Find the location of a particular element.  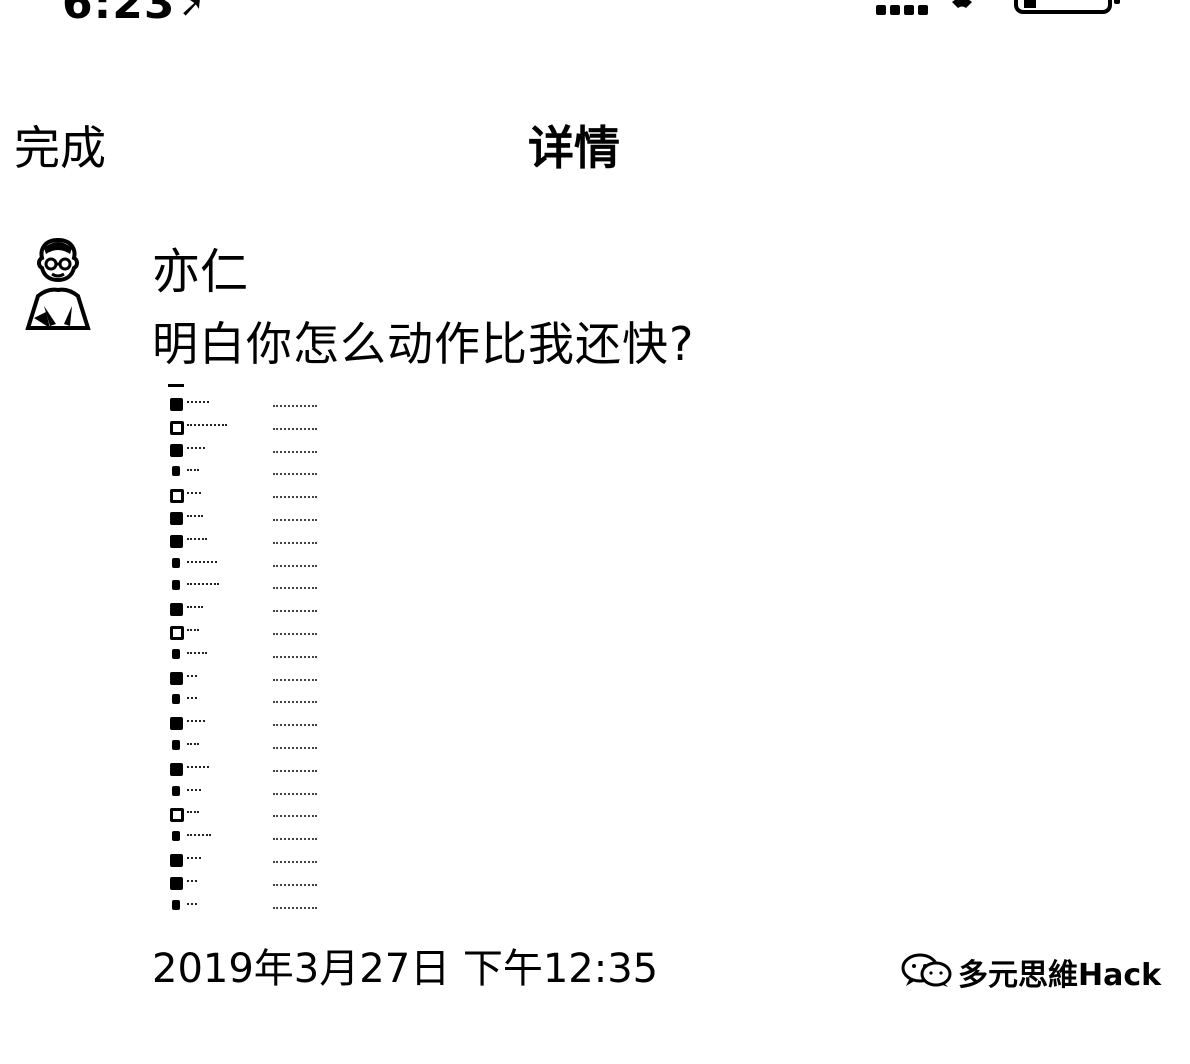

screenshot-thumbnail is located at coordinates (245, 650).